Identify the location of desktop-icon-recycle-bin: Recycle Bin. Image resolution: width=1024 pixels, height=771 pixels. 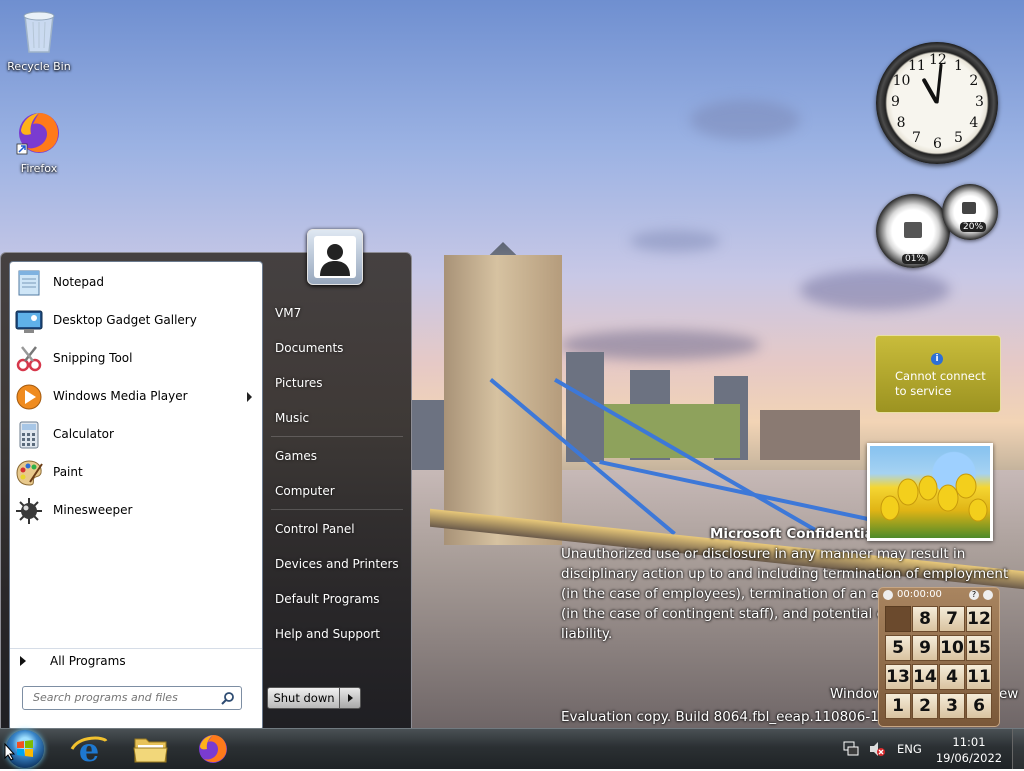
(39, 40).